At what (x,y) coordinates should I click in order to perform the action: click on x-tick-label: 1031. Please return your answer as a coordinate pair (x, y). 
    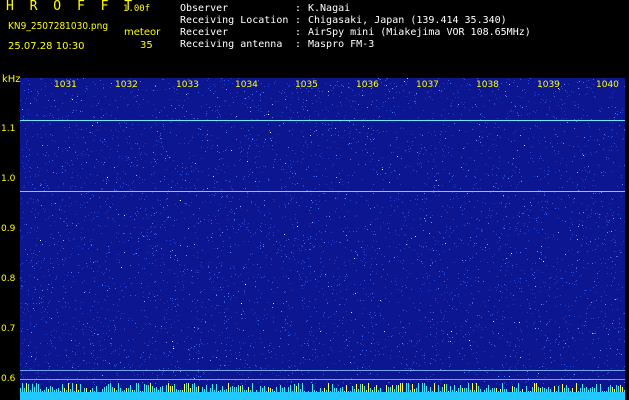
    Looking at the image, I should click on (65, 85).